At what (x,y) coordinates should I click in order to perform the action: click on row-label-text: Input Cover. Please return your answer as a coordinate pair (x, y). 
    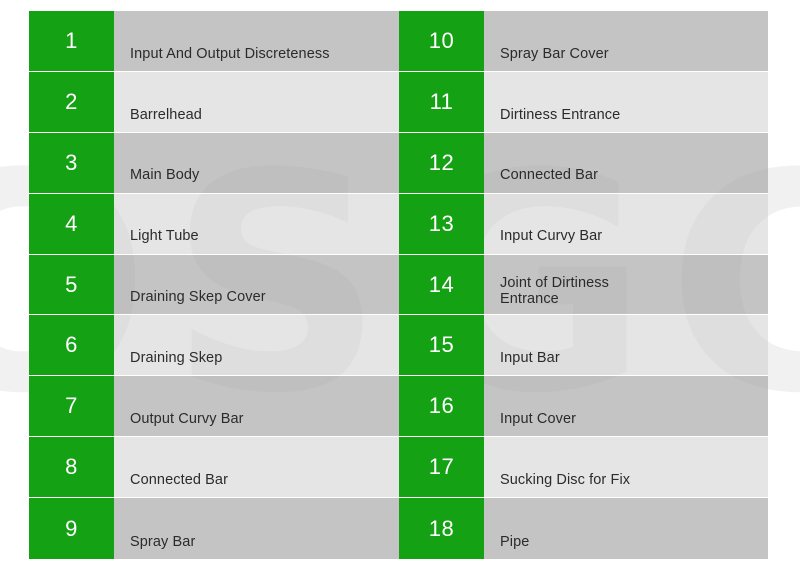
    Looking at the image, I should click on (538, 419).